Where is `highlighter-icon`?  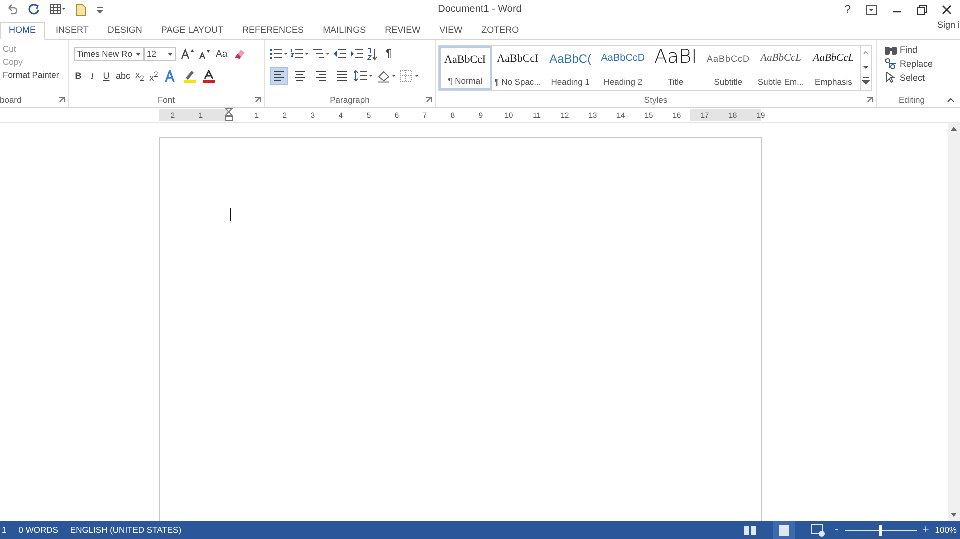 highlighter-icon is located at coordinates (189, 76).